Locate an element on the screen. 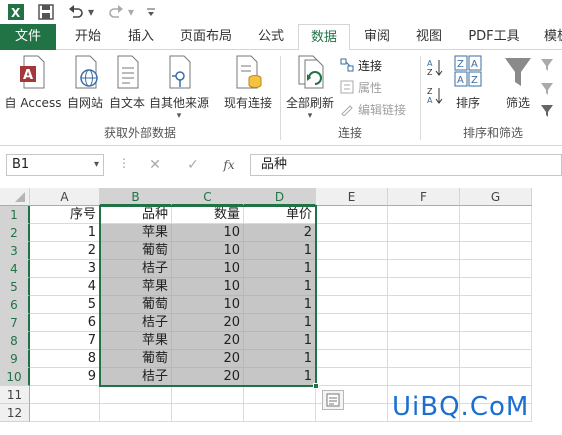 The width and height of the screenshot is (562, 435). row-header-12: 12 is located at coordinates (15, 413).